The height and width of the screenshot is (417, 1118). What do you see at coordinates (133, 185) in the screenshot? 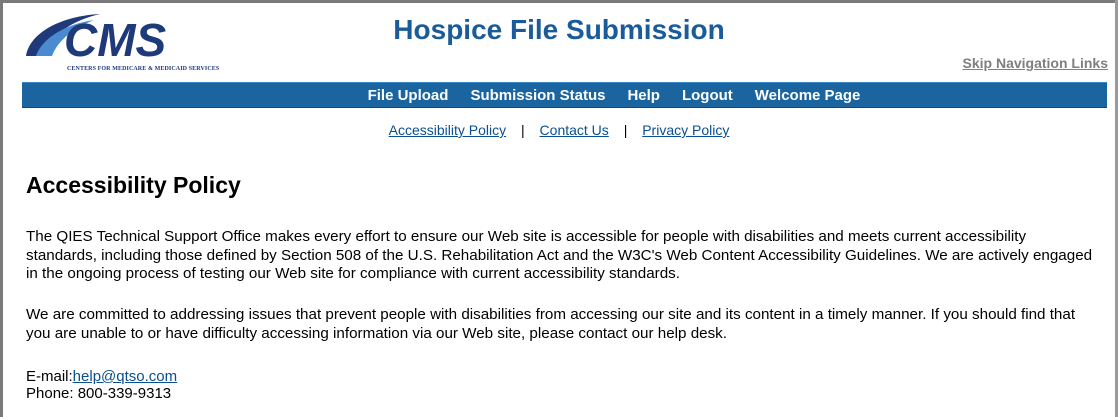
I see `content-heading: Accessibility Policy` at bounding box center [133, 185].